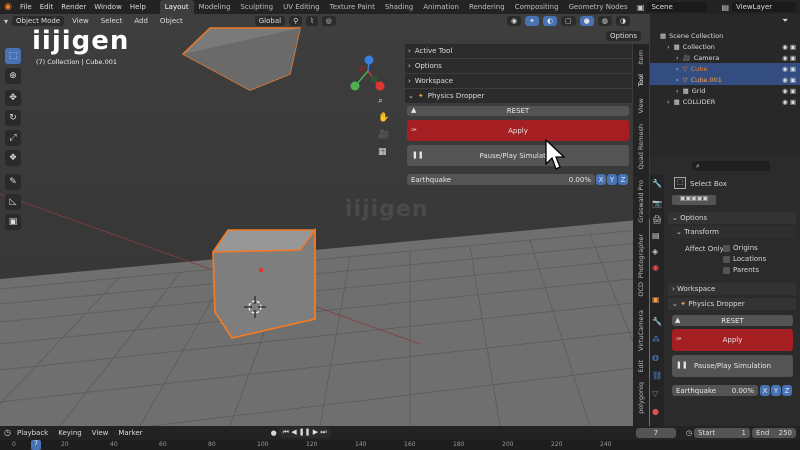 The image size is (800, 450). I want to click on proportional-edit-icon: ◎, so click(328, 21).